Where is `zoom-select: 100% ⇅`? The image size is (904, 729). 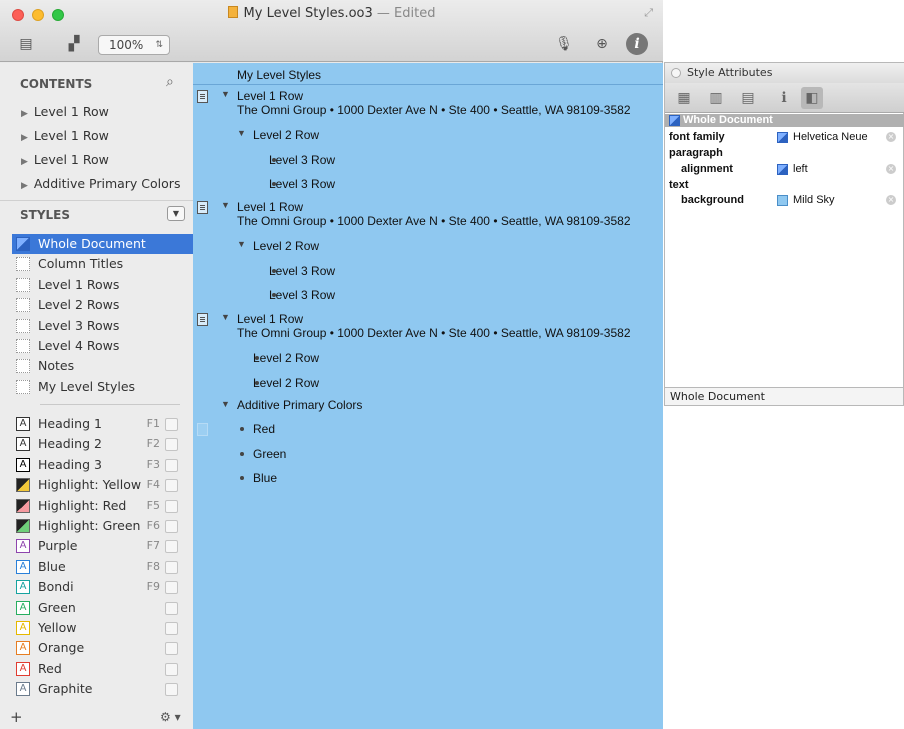 zoom-select: 100% ⇅ is located at coordinates (134, 45).